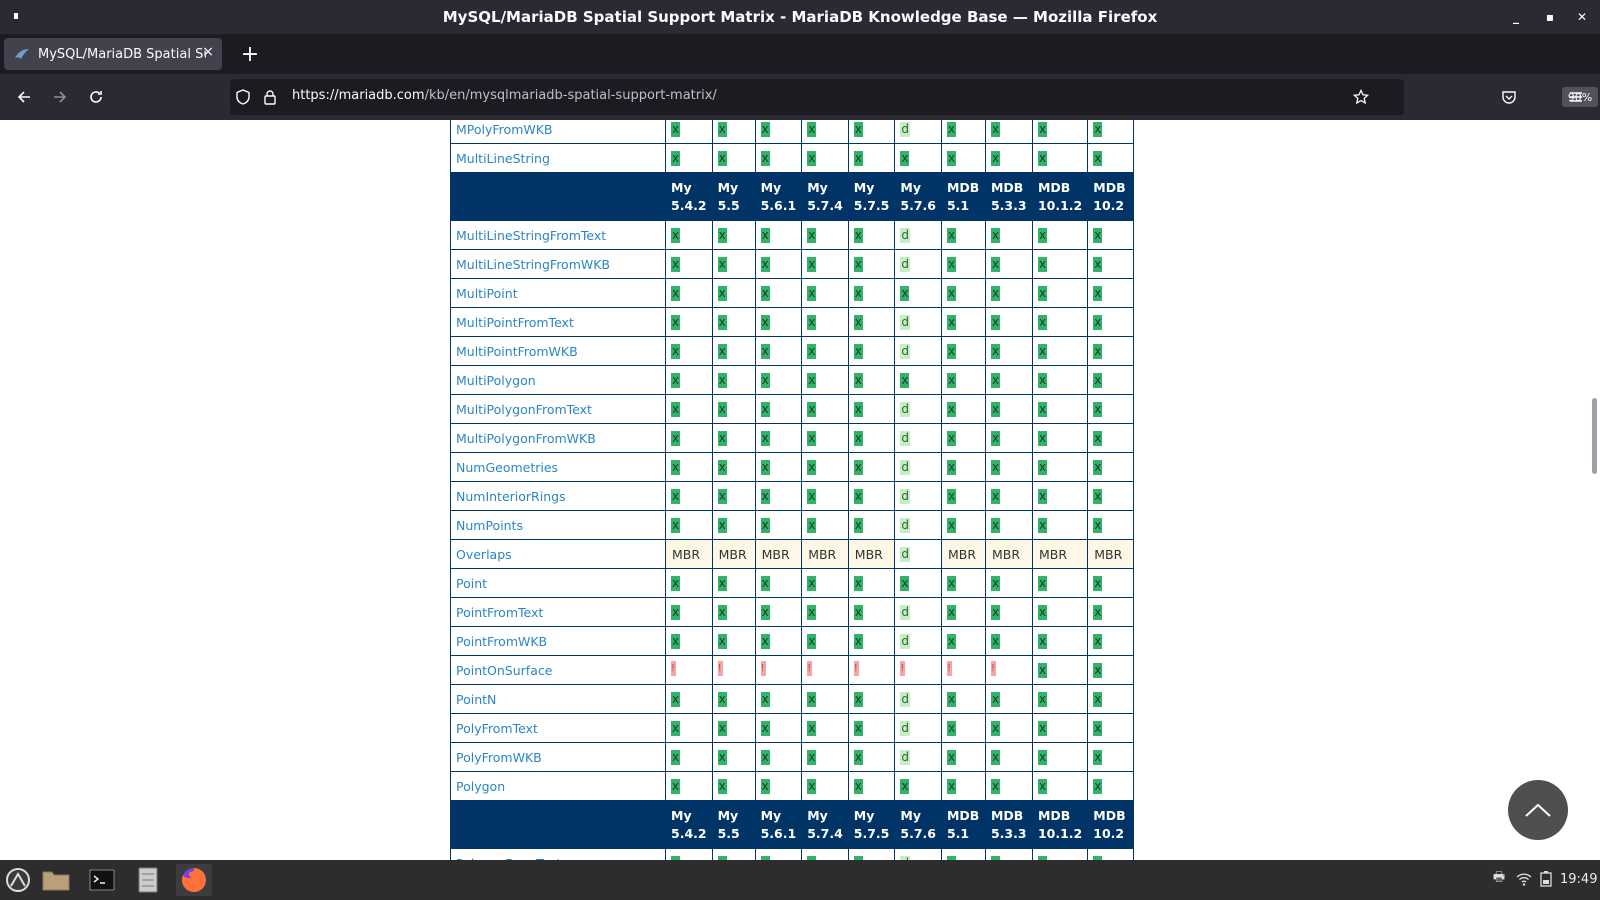 The width and height of the screenshot is (1600, 900). What do you see at coordinates (194, 880) in the screenshot?
I see `firefox-taskbar-button` at bounding box center [194, 880].